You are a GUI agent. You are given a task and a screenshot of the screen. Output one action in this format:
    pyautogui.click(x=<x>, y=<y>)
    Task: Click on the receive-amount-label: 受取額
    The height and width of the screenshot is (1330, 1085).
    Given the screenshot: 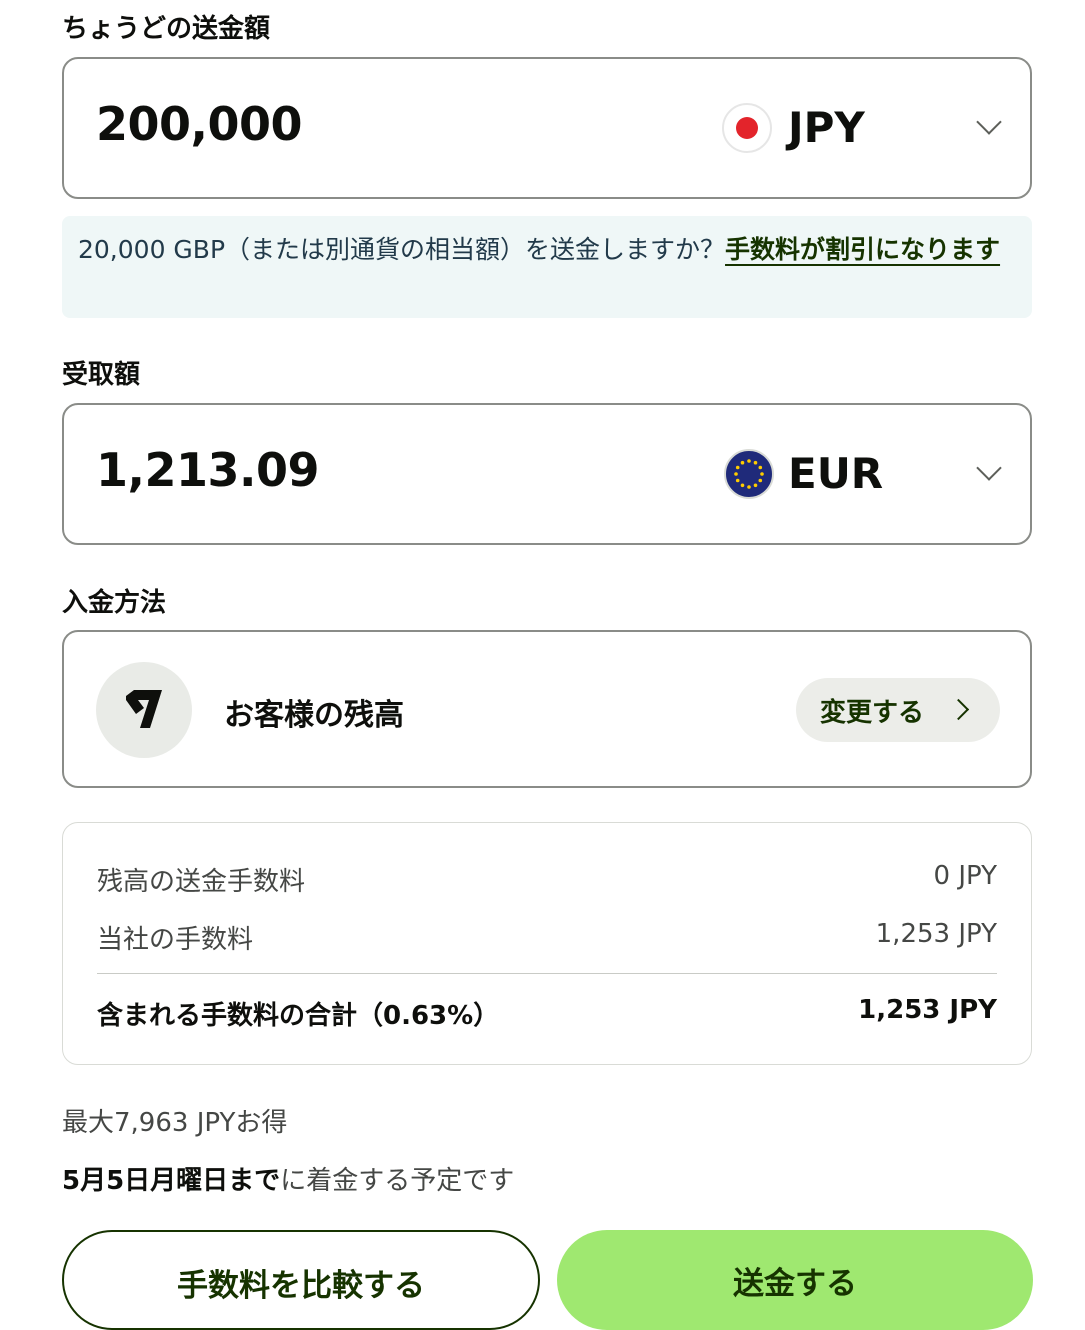 What is the action you would take?
    pyautogui.click(x=101, y=375)
    